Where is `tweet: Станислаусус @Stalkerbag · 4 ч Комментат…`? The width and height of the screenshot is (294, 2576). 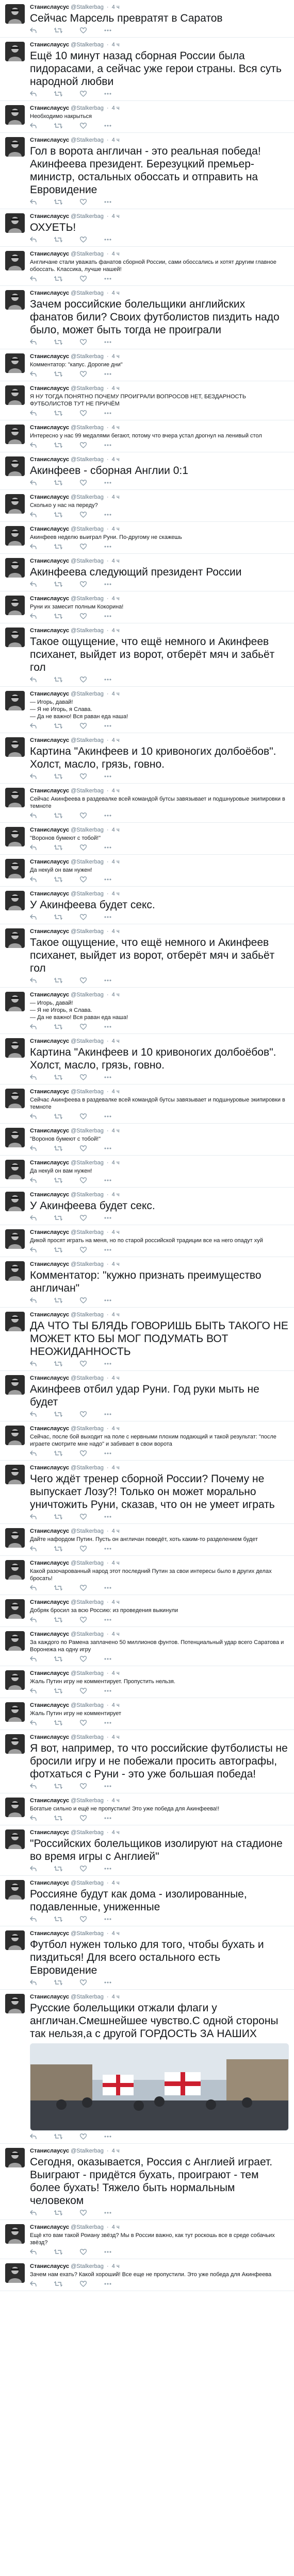
tweet: Станислаусус @Stalkerbag · 4 ч Комментат… is located at coordinates (147, 1282).